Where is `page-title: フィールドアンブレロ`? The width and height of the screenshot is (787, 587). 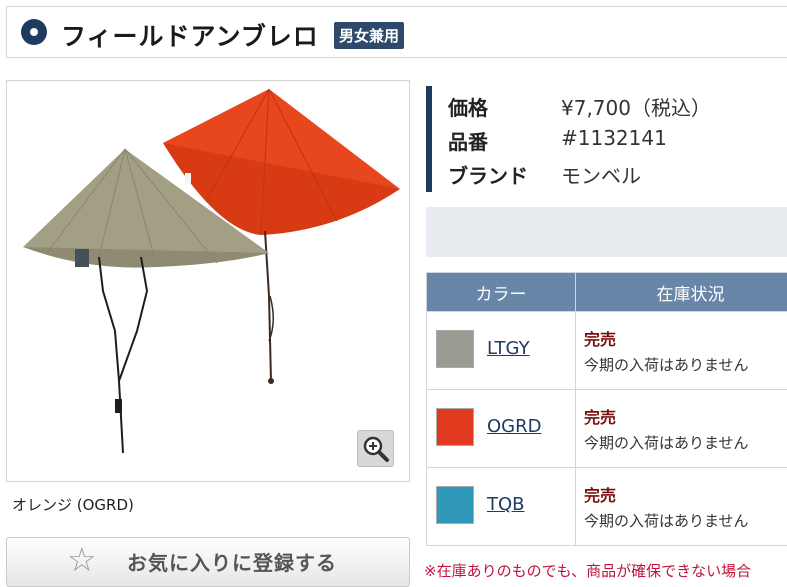 page-title: フィールドアンブレロ is located at coordinates (190, 35).